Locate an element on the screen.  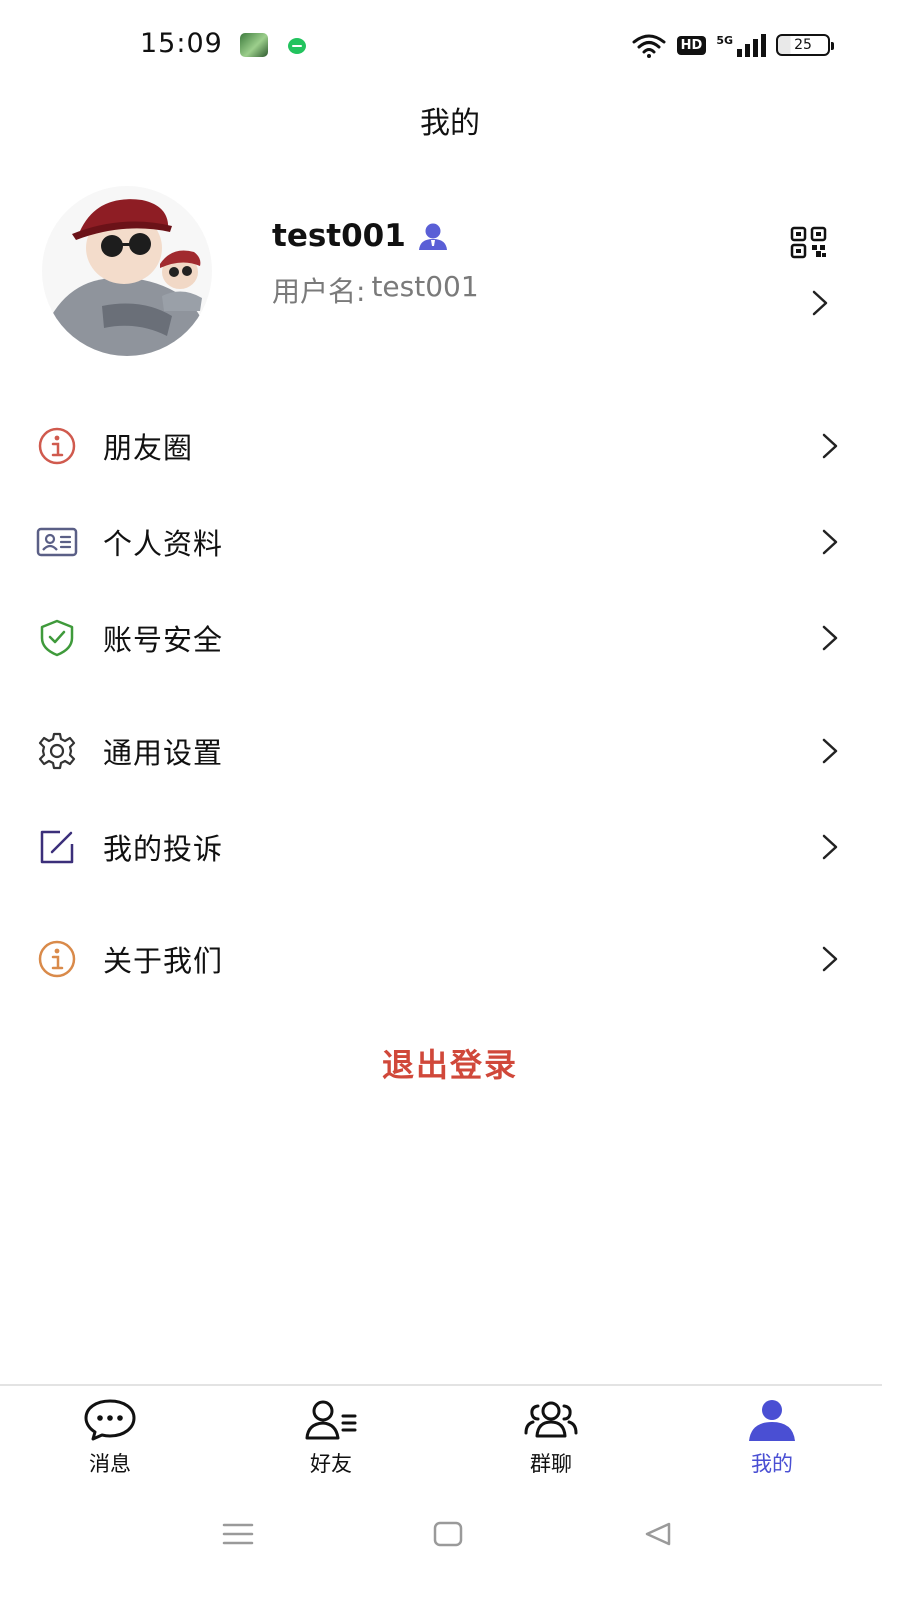
message-notification-icon is located at coordinates (297, 46).